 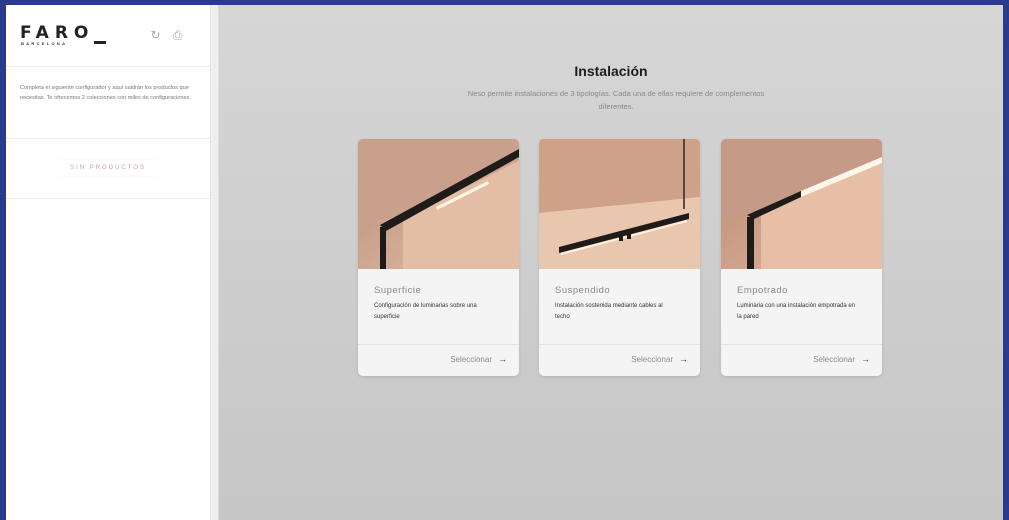 I want to click on refresh-icon: ↻, so click(x=155, y=35).